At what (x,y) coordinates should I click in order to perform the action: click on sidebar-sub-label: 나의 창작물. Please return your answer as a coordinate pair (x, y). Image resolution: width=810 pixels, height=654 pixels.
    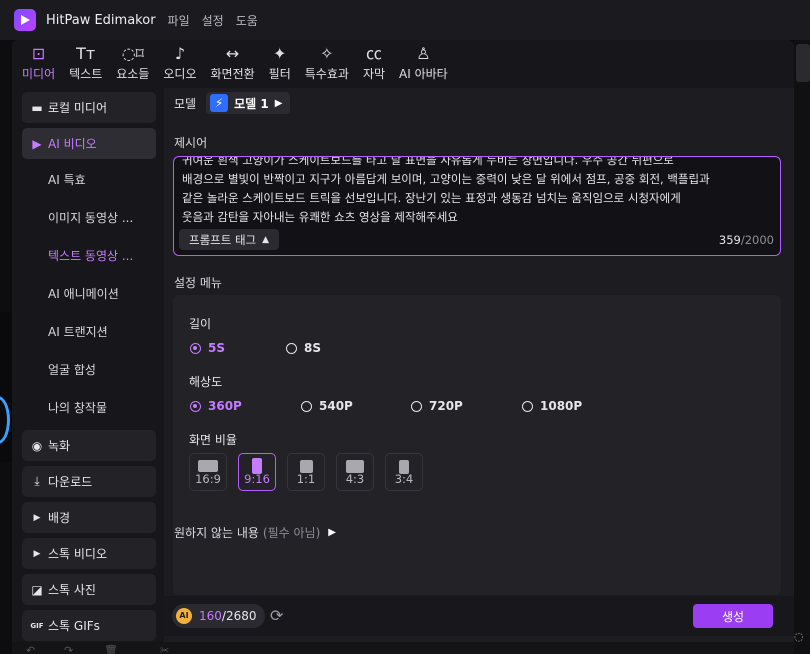
    Looking at the image, I should click on (78, 408).